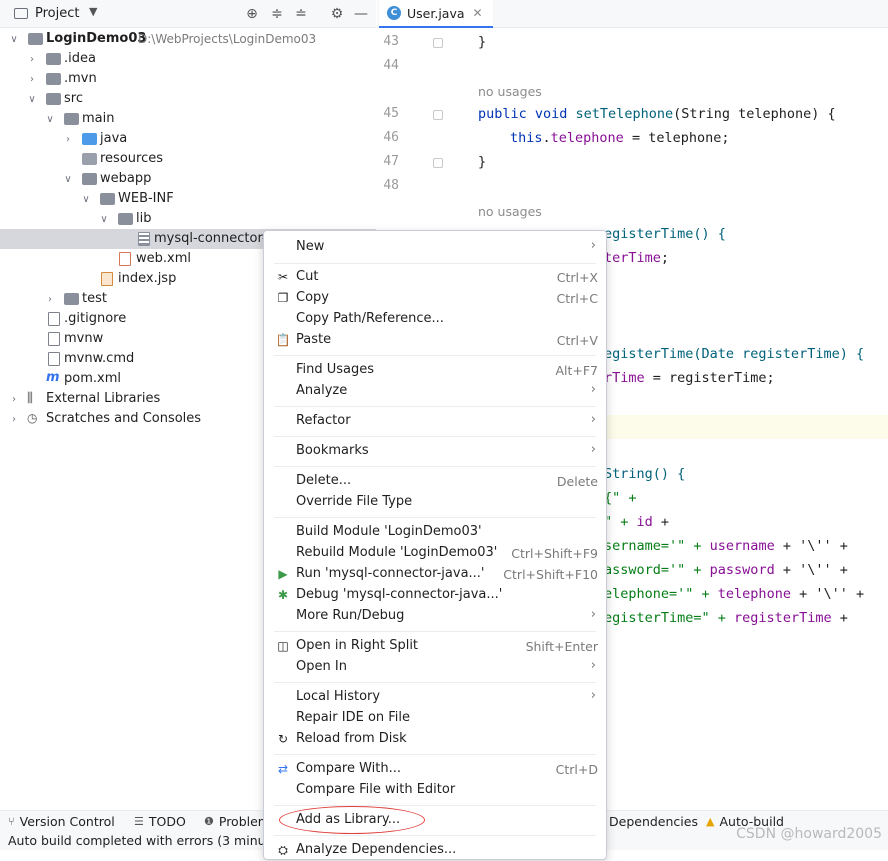 This screenshot has width=888, height=861. Describe the element at coordinates (188, 59) in the screenshot. I see `tree-item-idea: › .idea` at that location.